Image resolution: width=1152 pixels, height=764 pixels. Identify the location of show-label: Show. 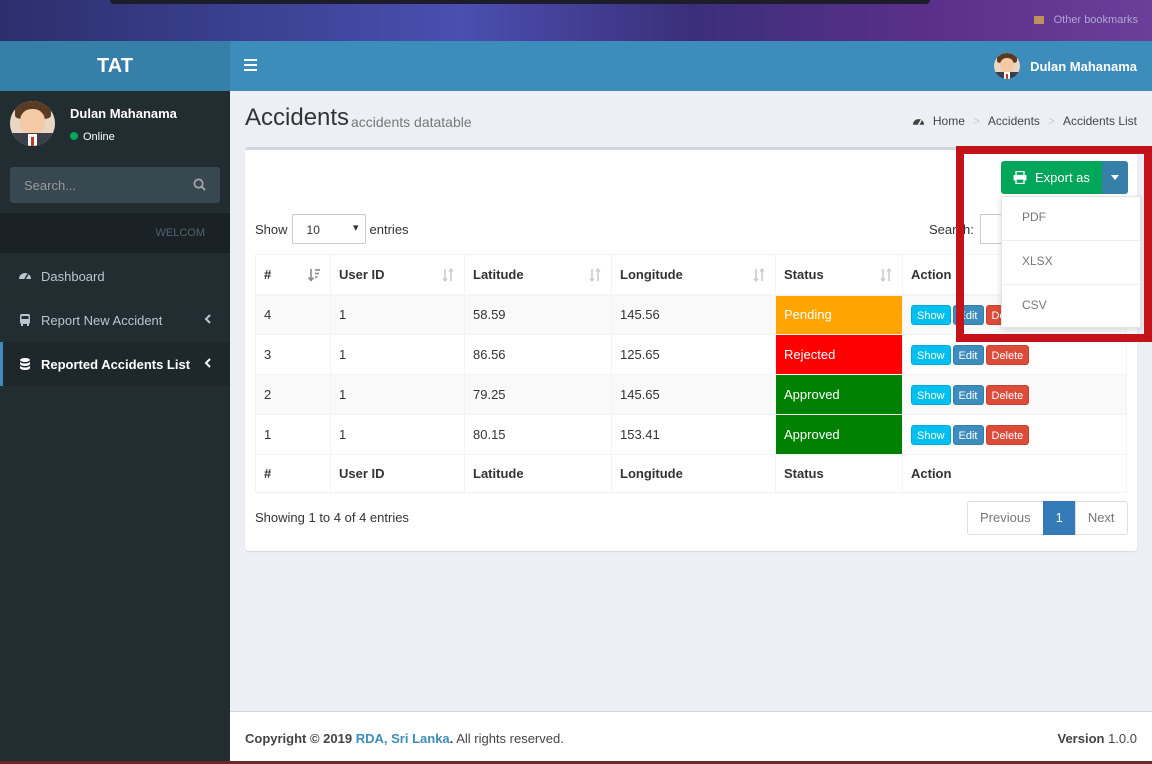
(271, 229).